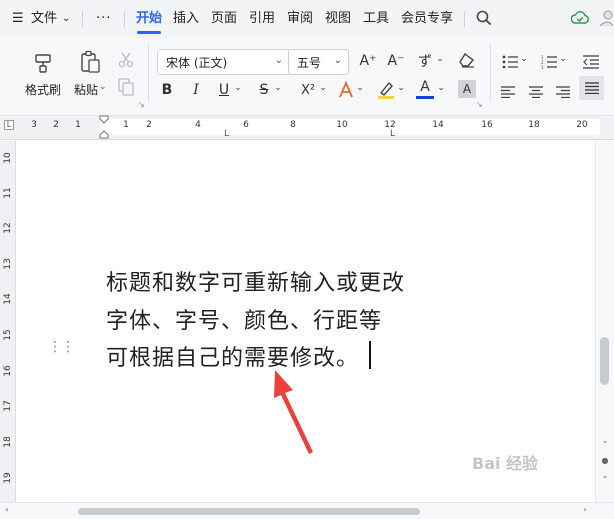 This screenshot has height=519, width=614. Describe the element at coordinates (524, 59) in the screenshot. I see `bulleted-list-dropdown-icon: ⌄` at that location.